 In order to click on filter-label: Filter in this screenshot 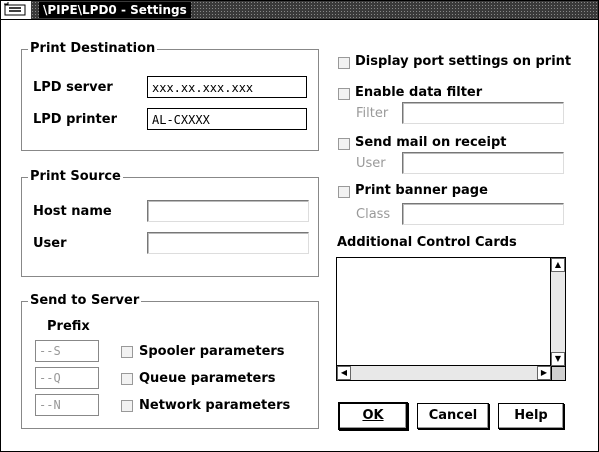, I will do `click(372, 113)`.